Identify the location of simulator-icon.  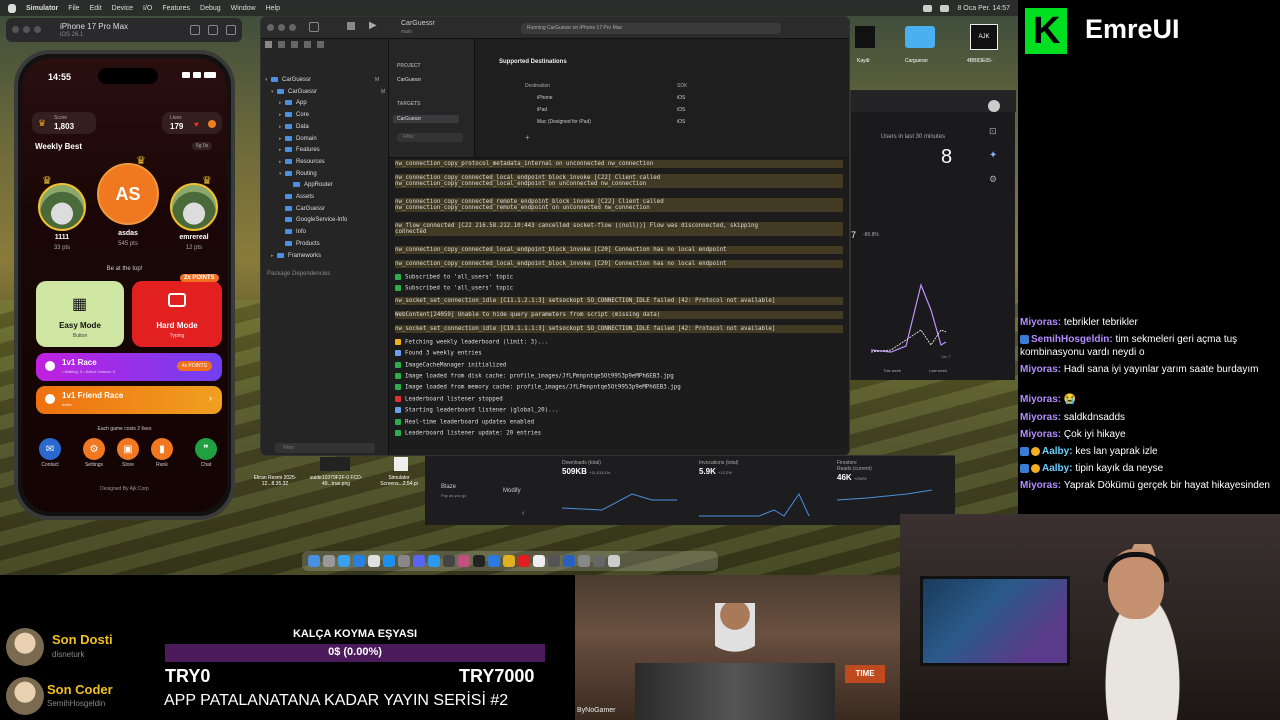
(449, 561).